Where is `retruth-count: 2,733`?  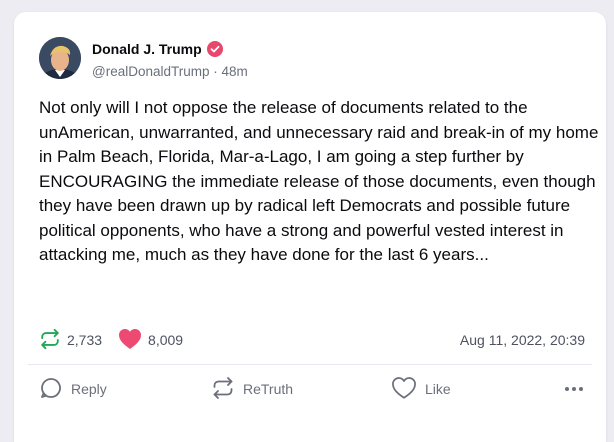
retruth-count: 2,733 is located at coordinates (85, 340).